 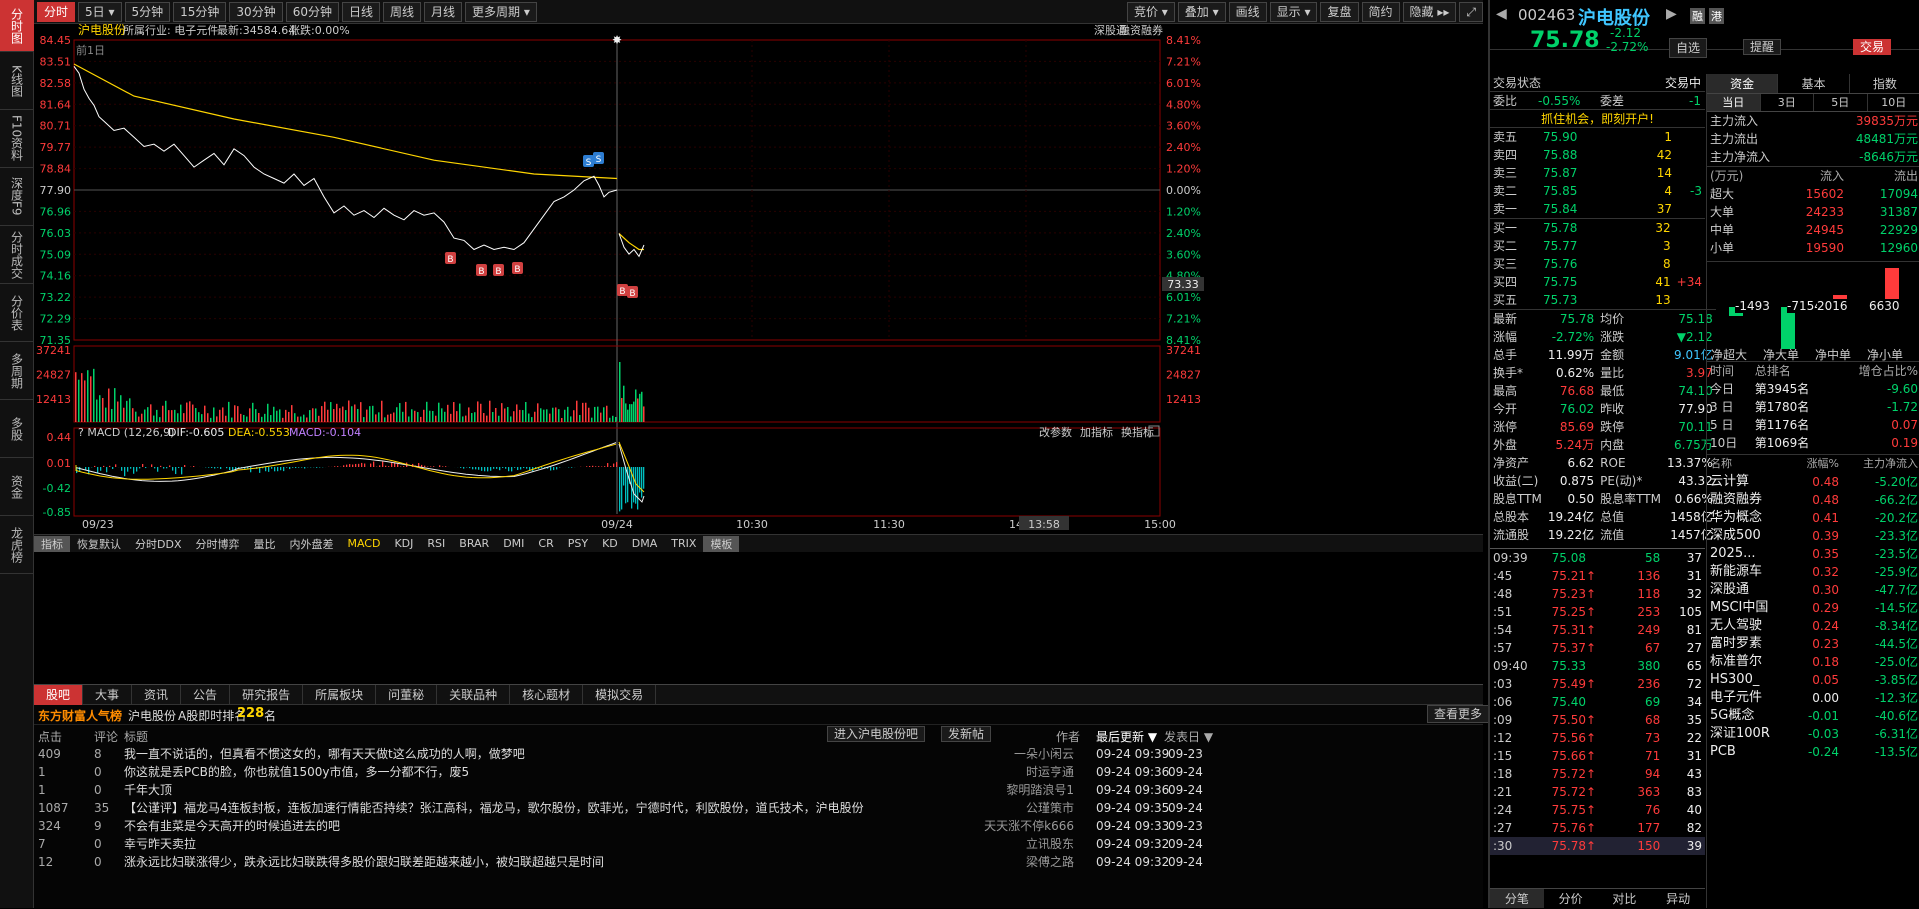 What do you see at coordinates (324, 754) in the screenshot?
I see `post-title: 我一直不说话的，但真看不惯这女的，哪有天天做t这么成功的人啊，做梦吧` at bounding box center [324, 754].